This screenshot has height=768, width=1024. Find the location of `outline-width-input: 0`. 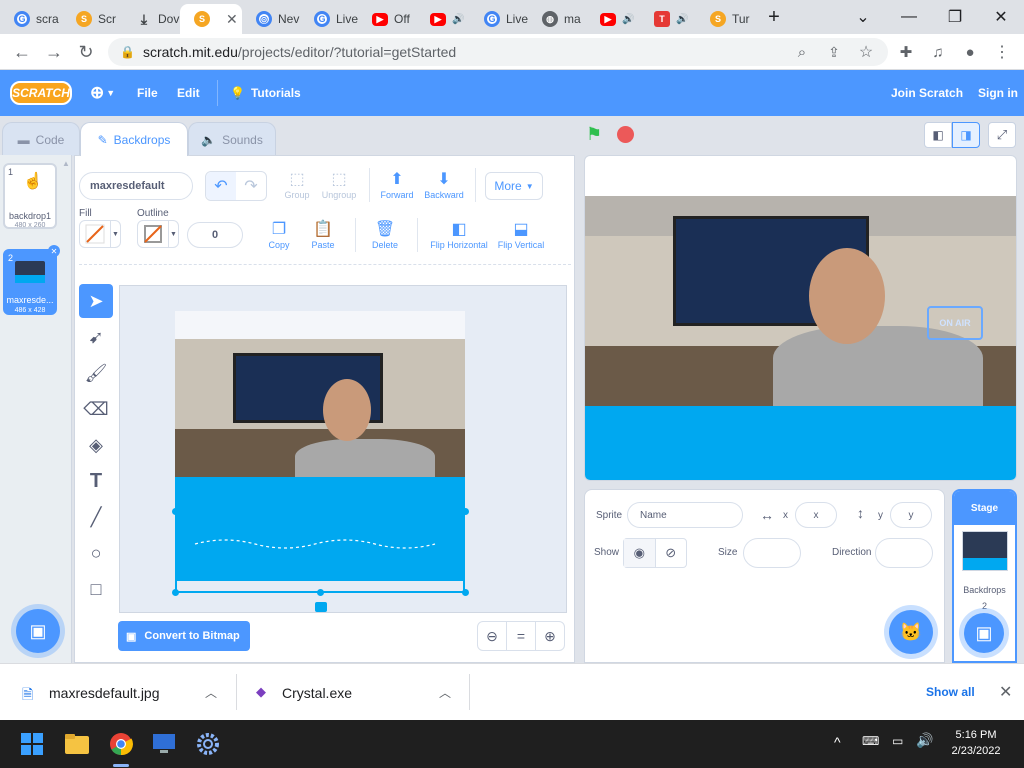

outline-width-input: 0 is located at coordinates (215, 235).